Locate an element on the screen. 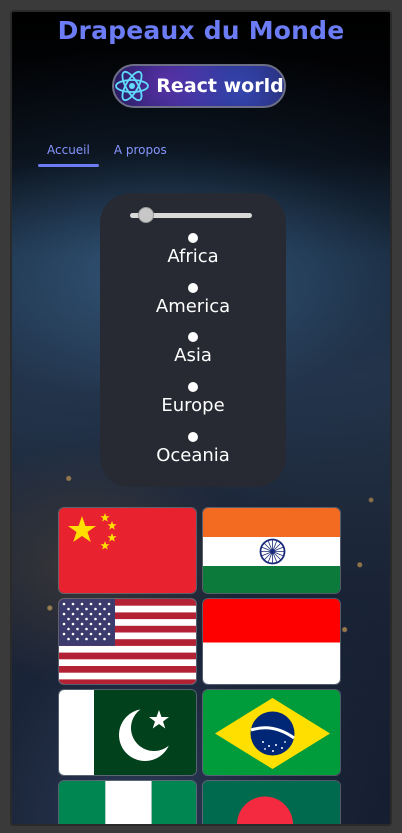 Image resolution: width=402 pixels, height=833 pixels. nigeria-flag is located at coordinates (127, 802).